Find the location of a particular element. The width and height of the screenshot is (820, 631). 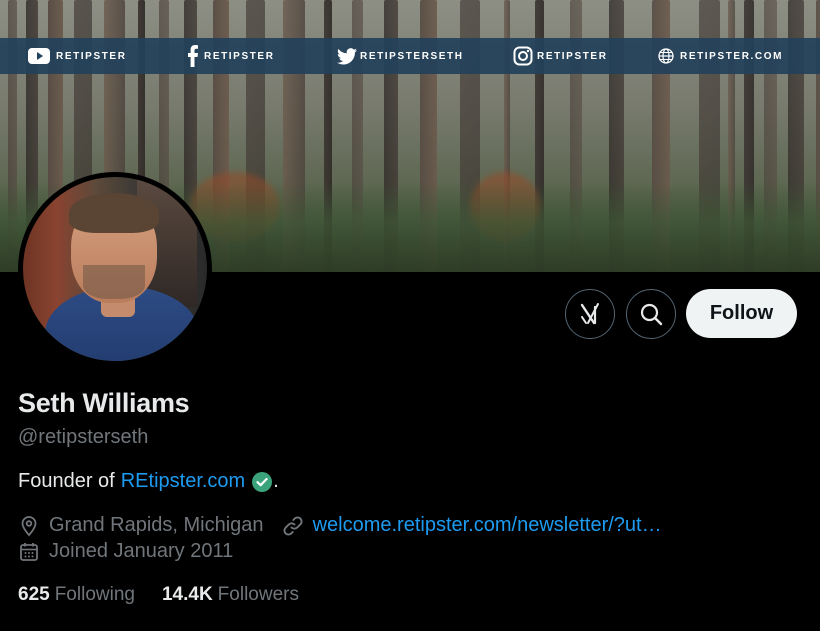

bio-prefix: Founder of is located at coordinates (66, 481).